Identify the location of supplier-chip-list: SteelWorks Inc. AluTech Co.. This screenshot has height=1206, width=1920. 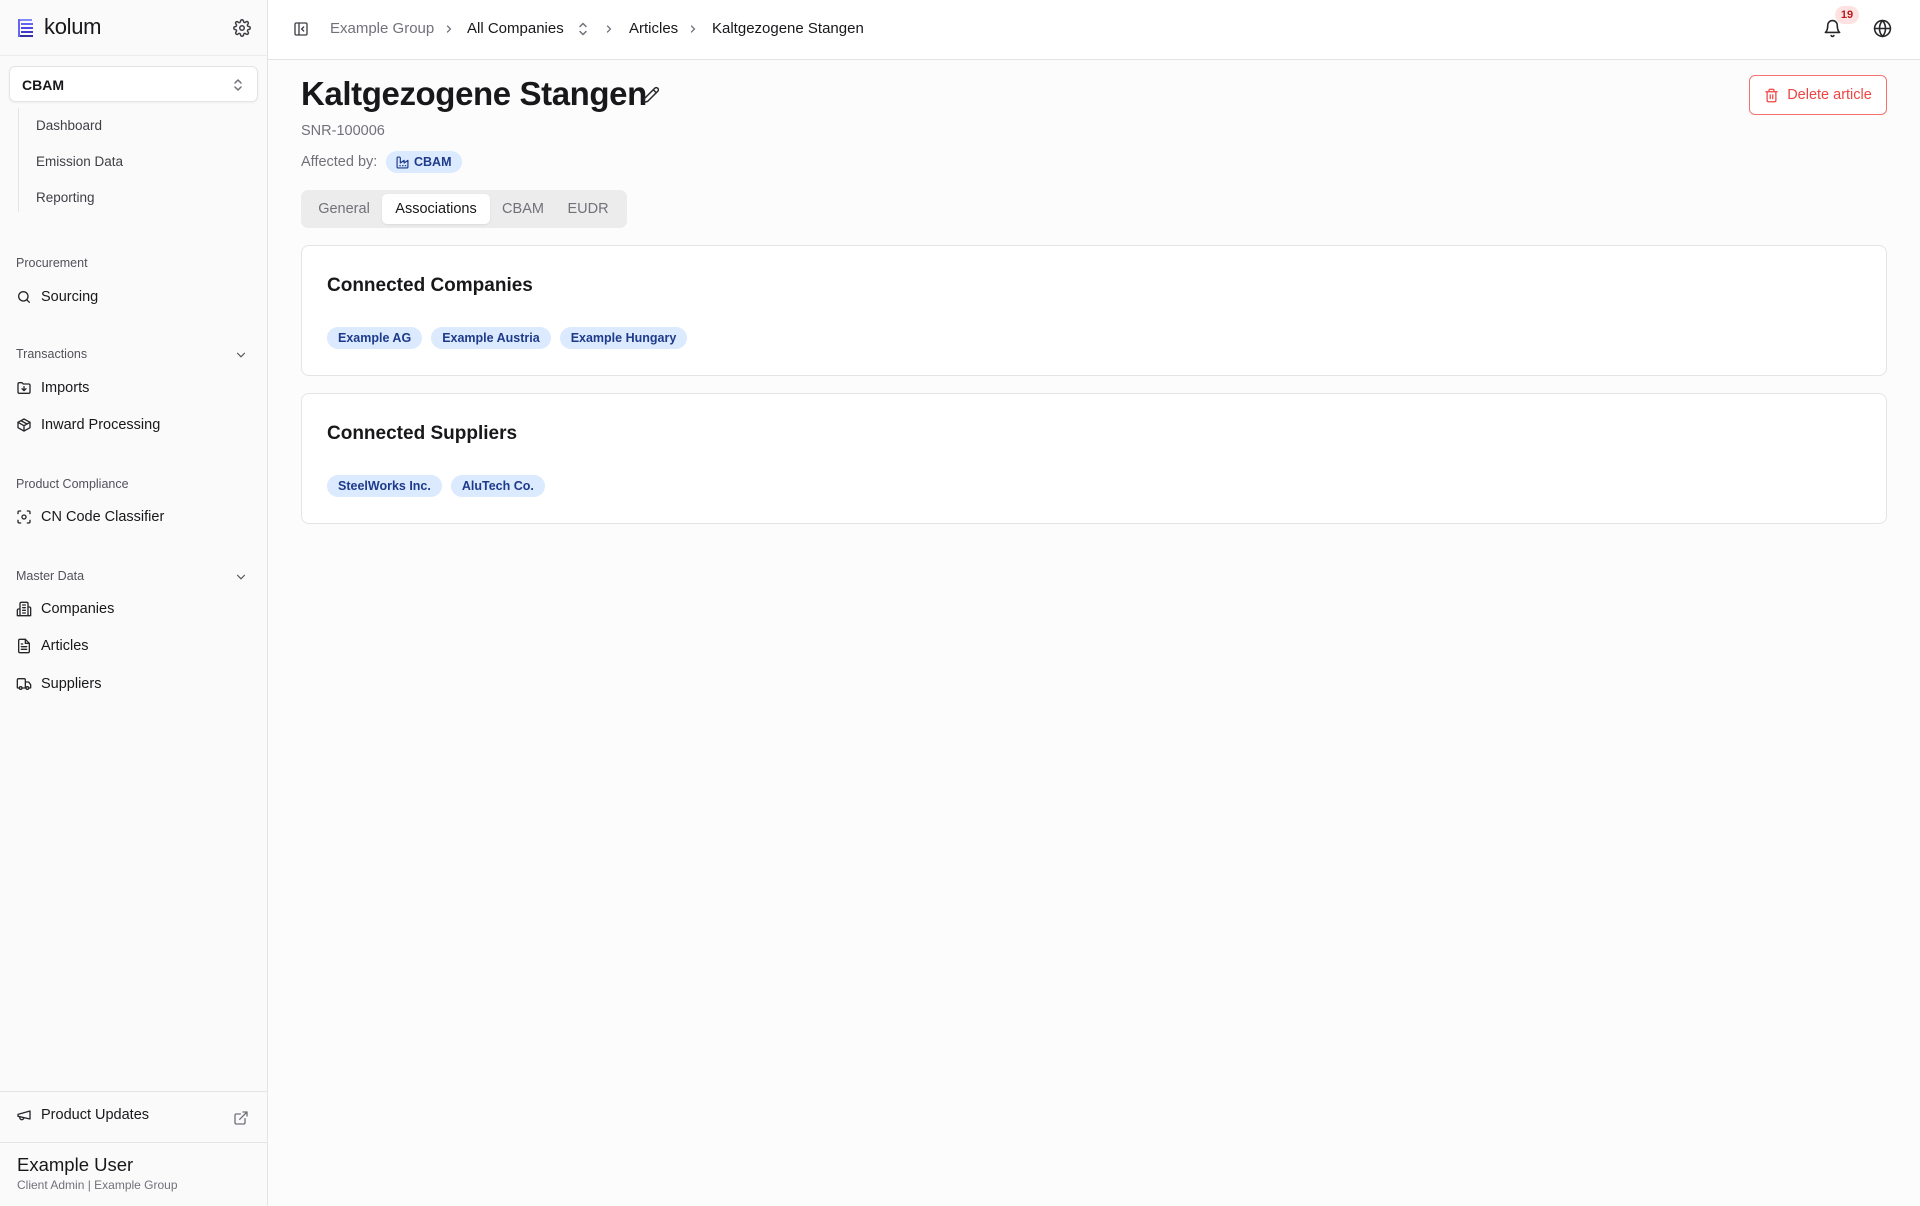
(436, 486).